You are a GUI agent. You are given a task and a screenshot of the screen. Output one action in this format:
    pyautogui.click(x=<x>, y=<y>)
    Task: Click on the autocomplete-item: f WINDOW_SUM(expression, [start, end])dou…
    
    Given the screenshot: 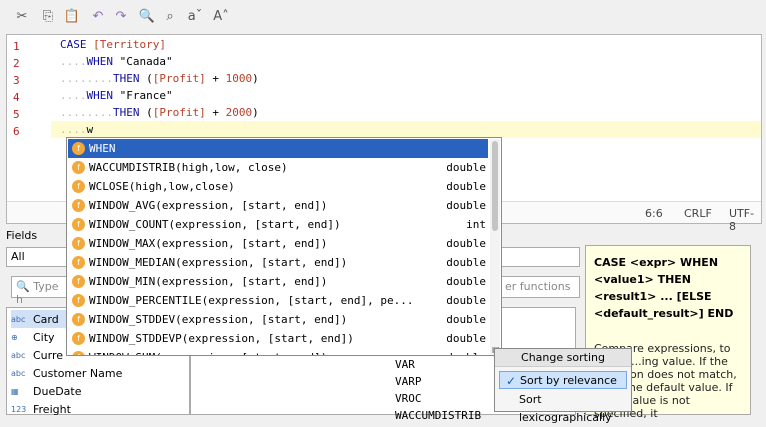 What is the action you would take?
    pyautogui.click(x=278, y=351)
    